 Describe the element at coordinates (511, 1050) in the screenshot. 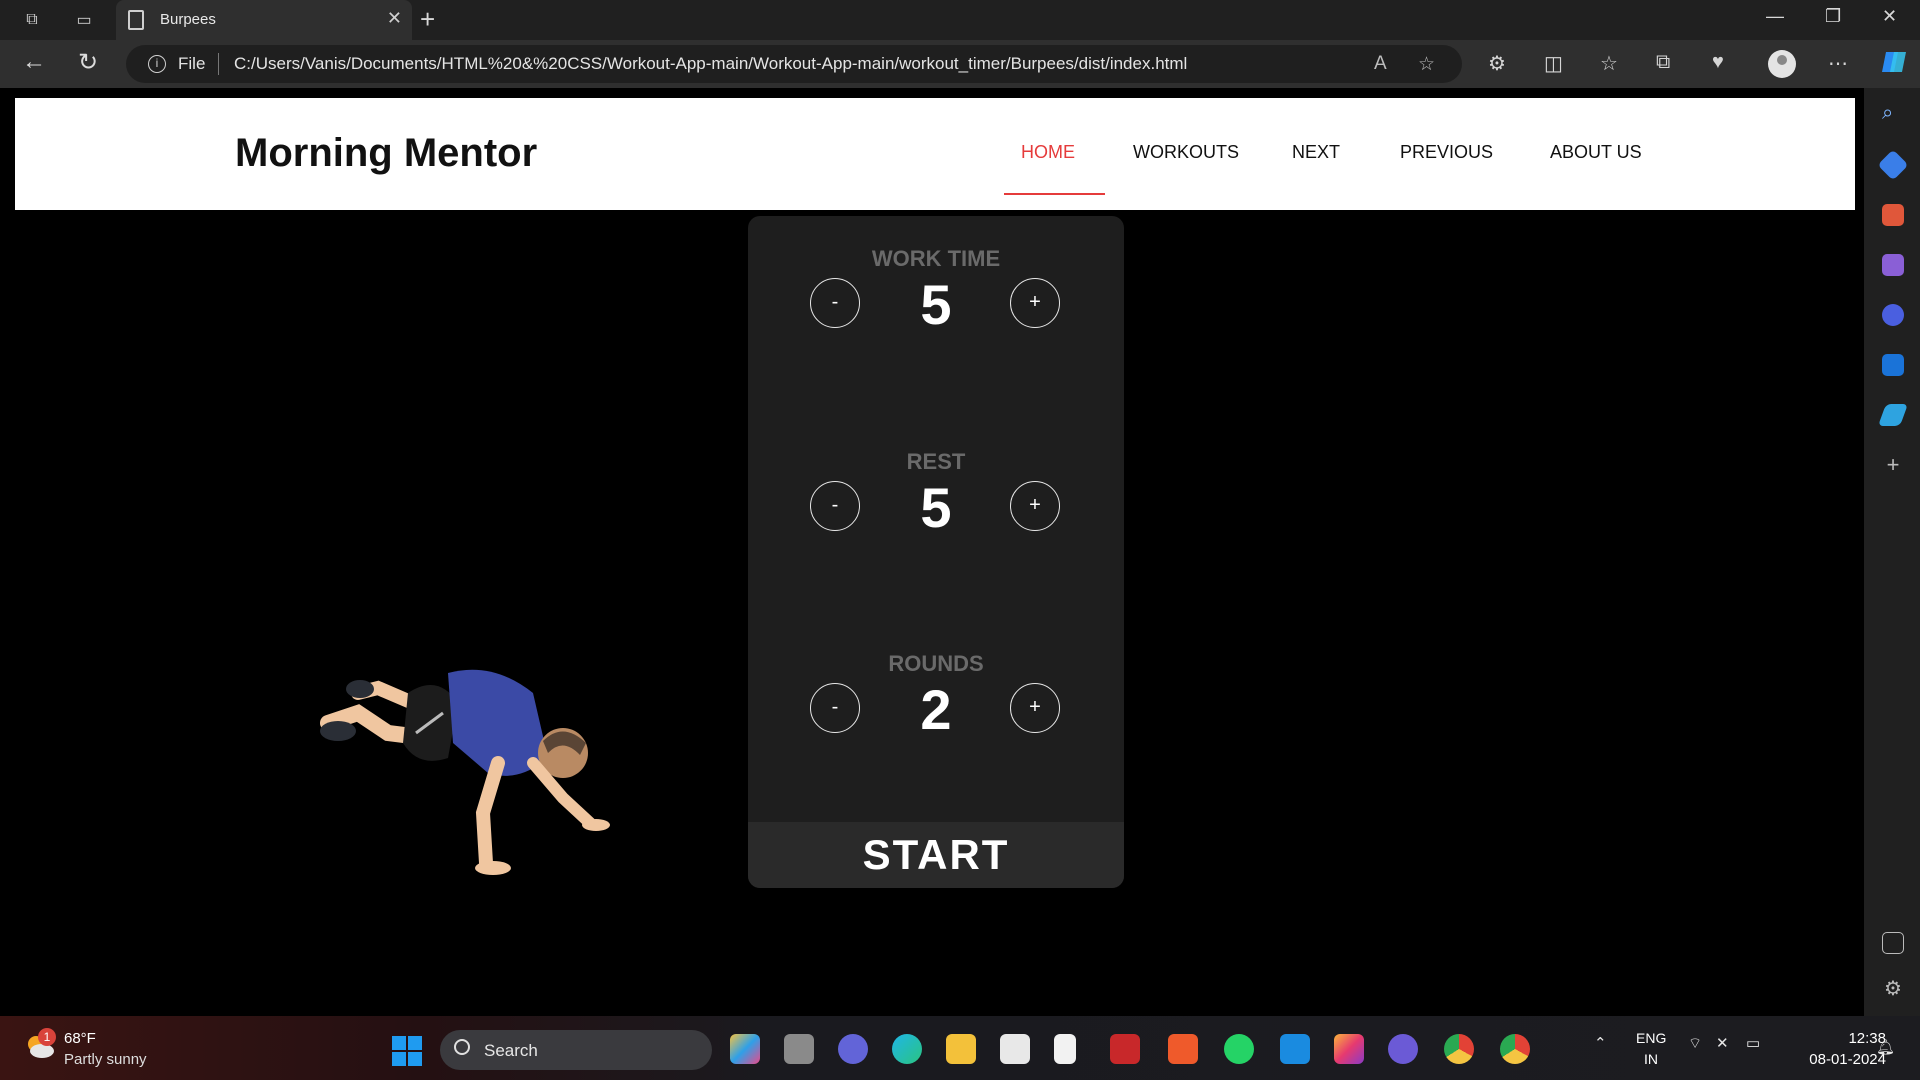

I see `search-placeholder: Search` at that location.